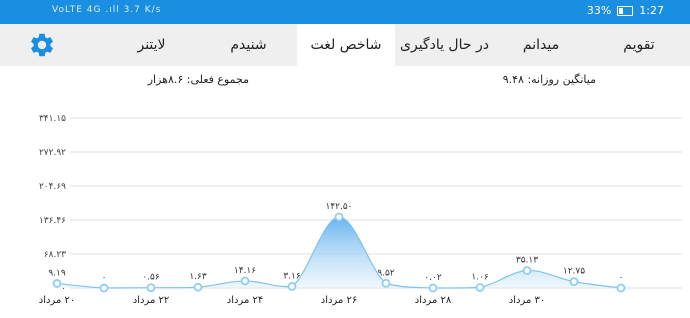 The height and width of the screenshot is (318, 690). Describe the element at coordinates (639, 45) in the screenshot. I see `tab-calendar: تقویم` at that location.